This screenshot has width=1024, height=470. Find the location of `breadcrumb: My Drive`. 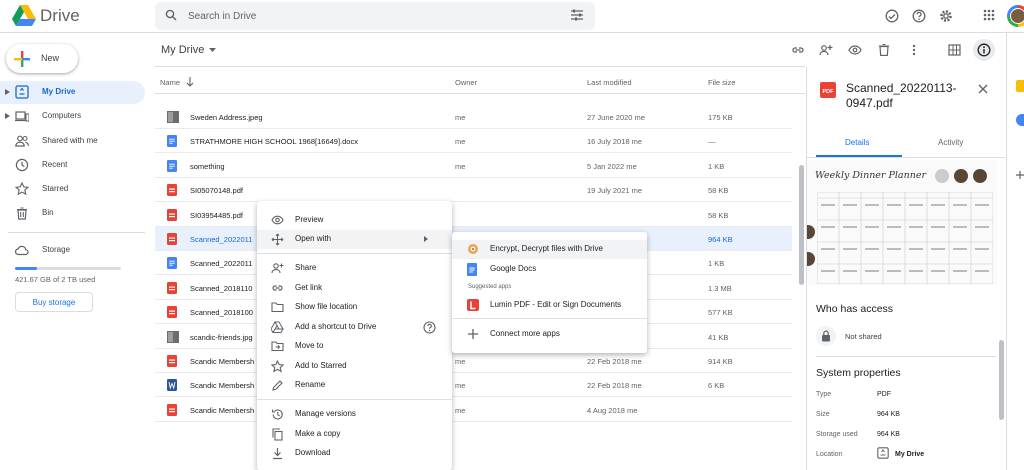

breadcrumb: My Drive is located at coordinates (182, 50).